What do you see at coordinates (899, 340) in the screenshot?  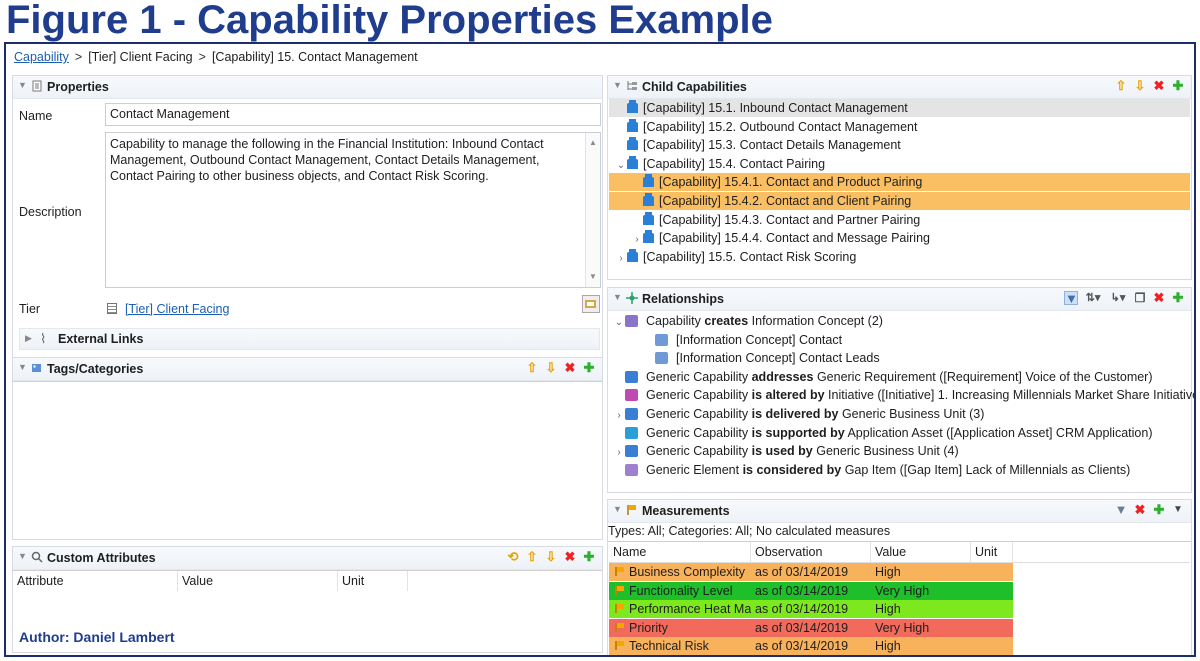 I see `relationship-item: [Information Concept] Contact` at bounding box center [899, 340].